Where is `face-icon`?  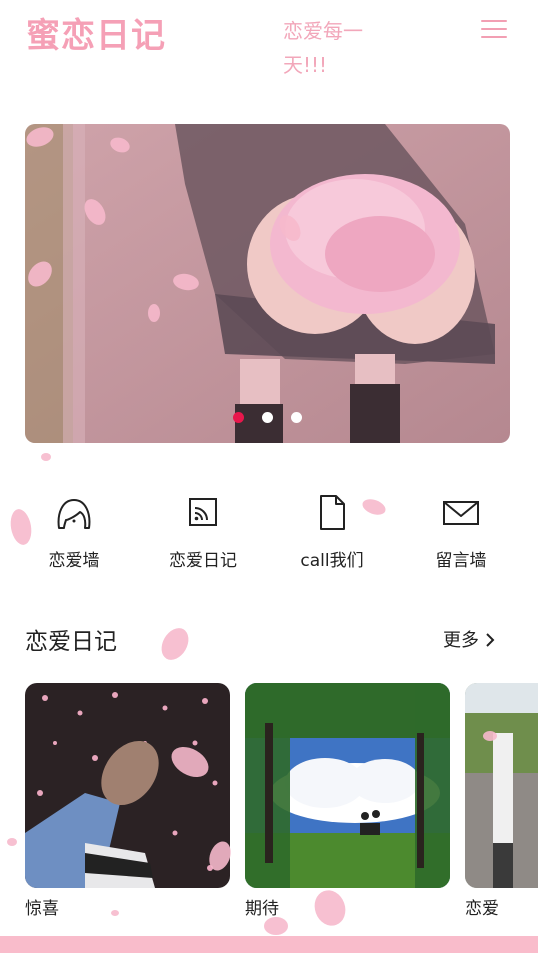
face-icon is located at coordinates (74, 514).